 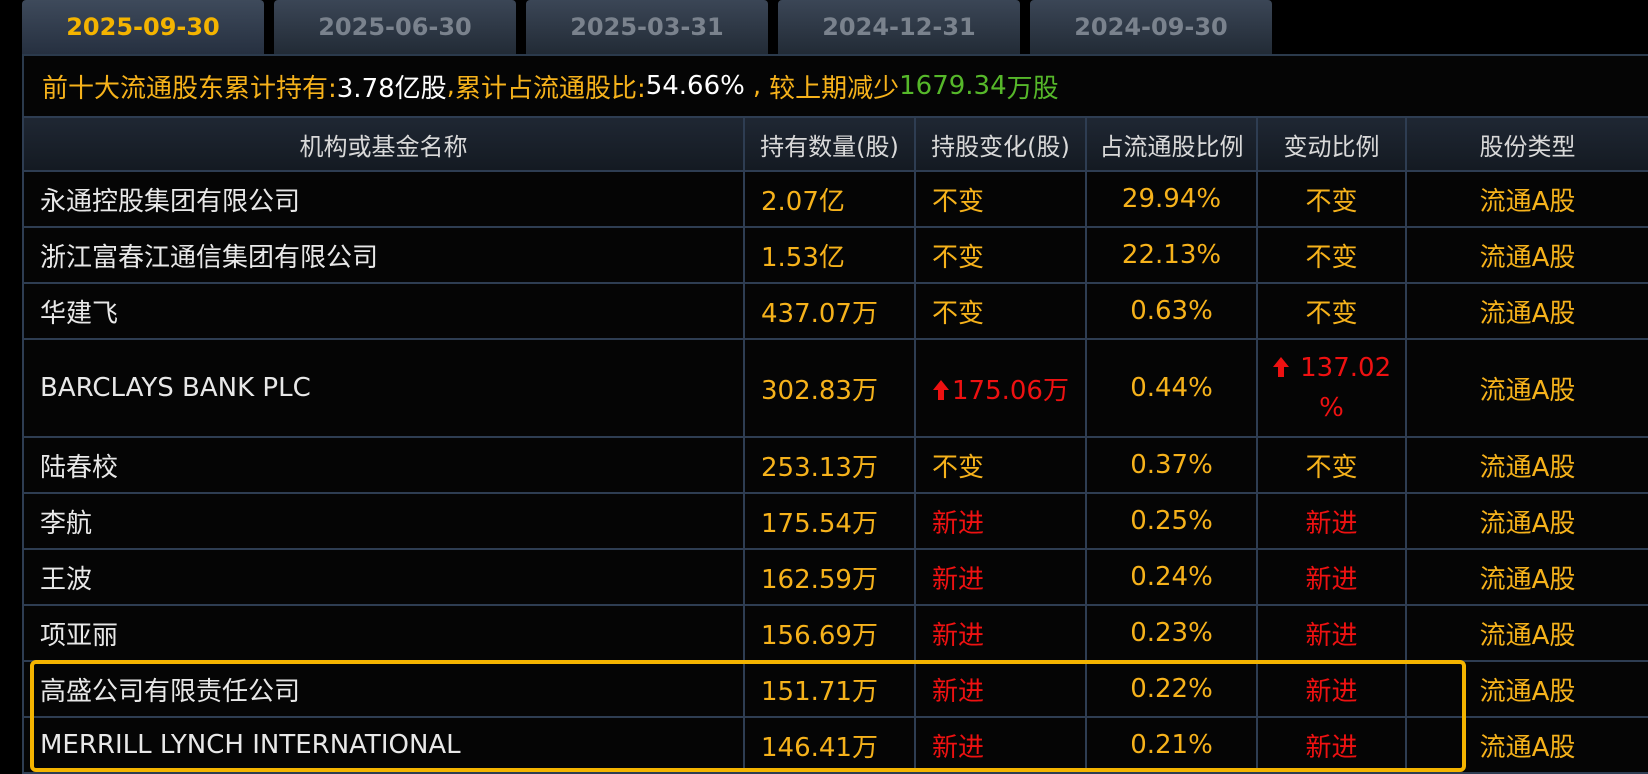 I want to click on tab-2024-09-30: 2024-09-30, so click(x=1151, y=27).